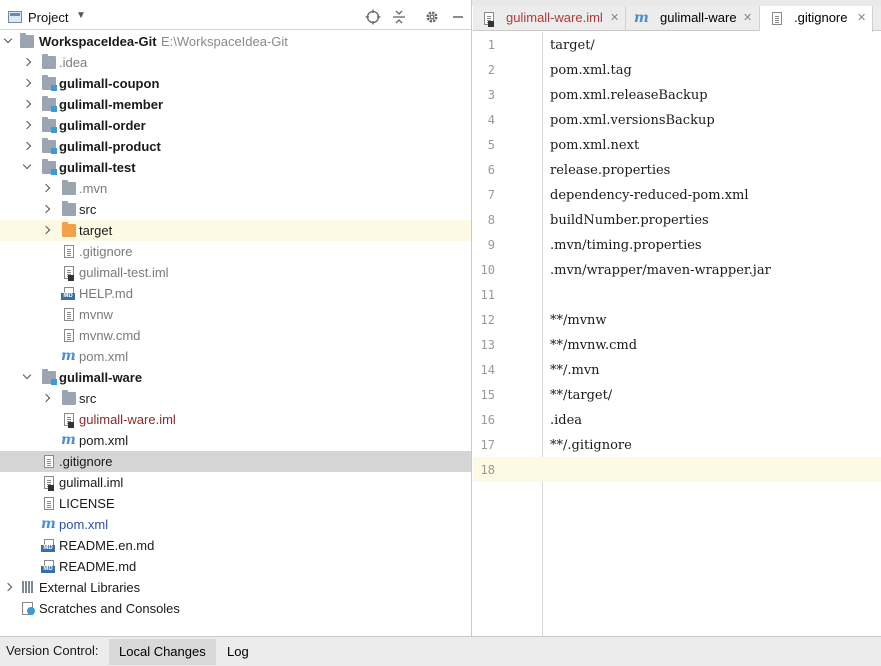  Describe the element at coordinates (458, 18) in the screenshot. I see `minimize-icon` at that location.